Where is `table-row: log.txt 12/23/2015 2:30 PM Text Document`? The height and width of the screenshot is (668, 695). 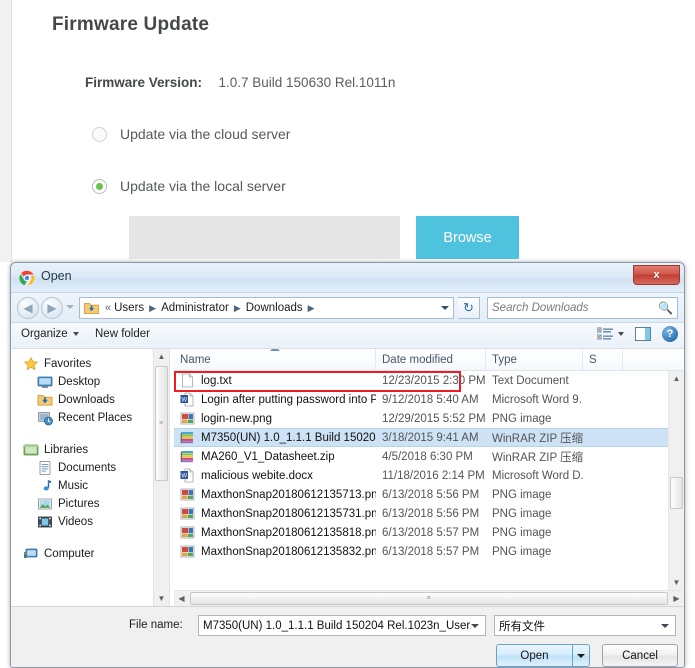 table-row: log.txt 12/23/2015 2:30 PM Text Document is located at coordinates (421, 380).